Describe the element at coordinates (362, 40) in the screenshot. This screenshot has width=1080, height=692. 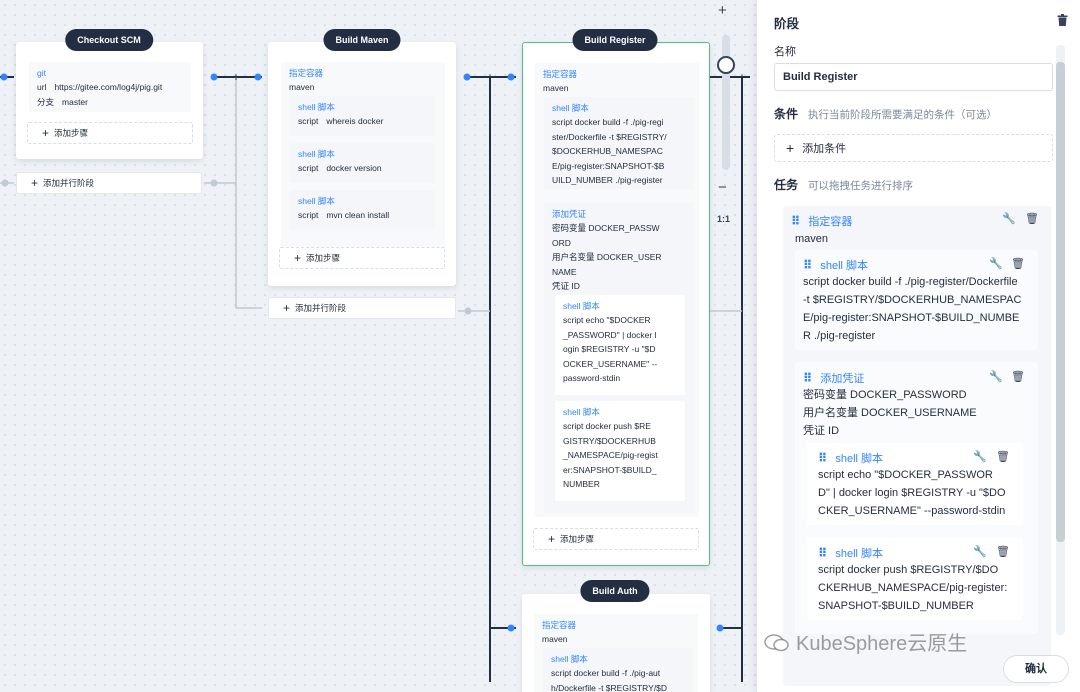
I see `stage-title-maven: Build Maven` at that location.